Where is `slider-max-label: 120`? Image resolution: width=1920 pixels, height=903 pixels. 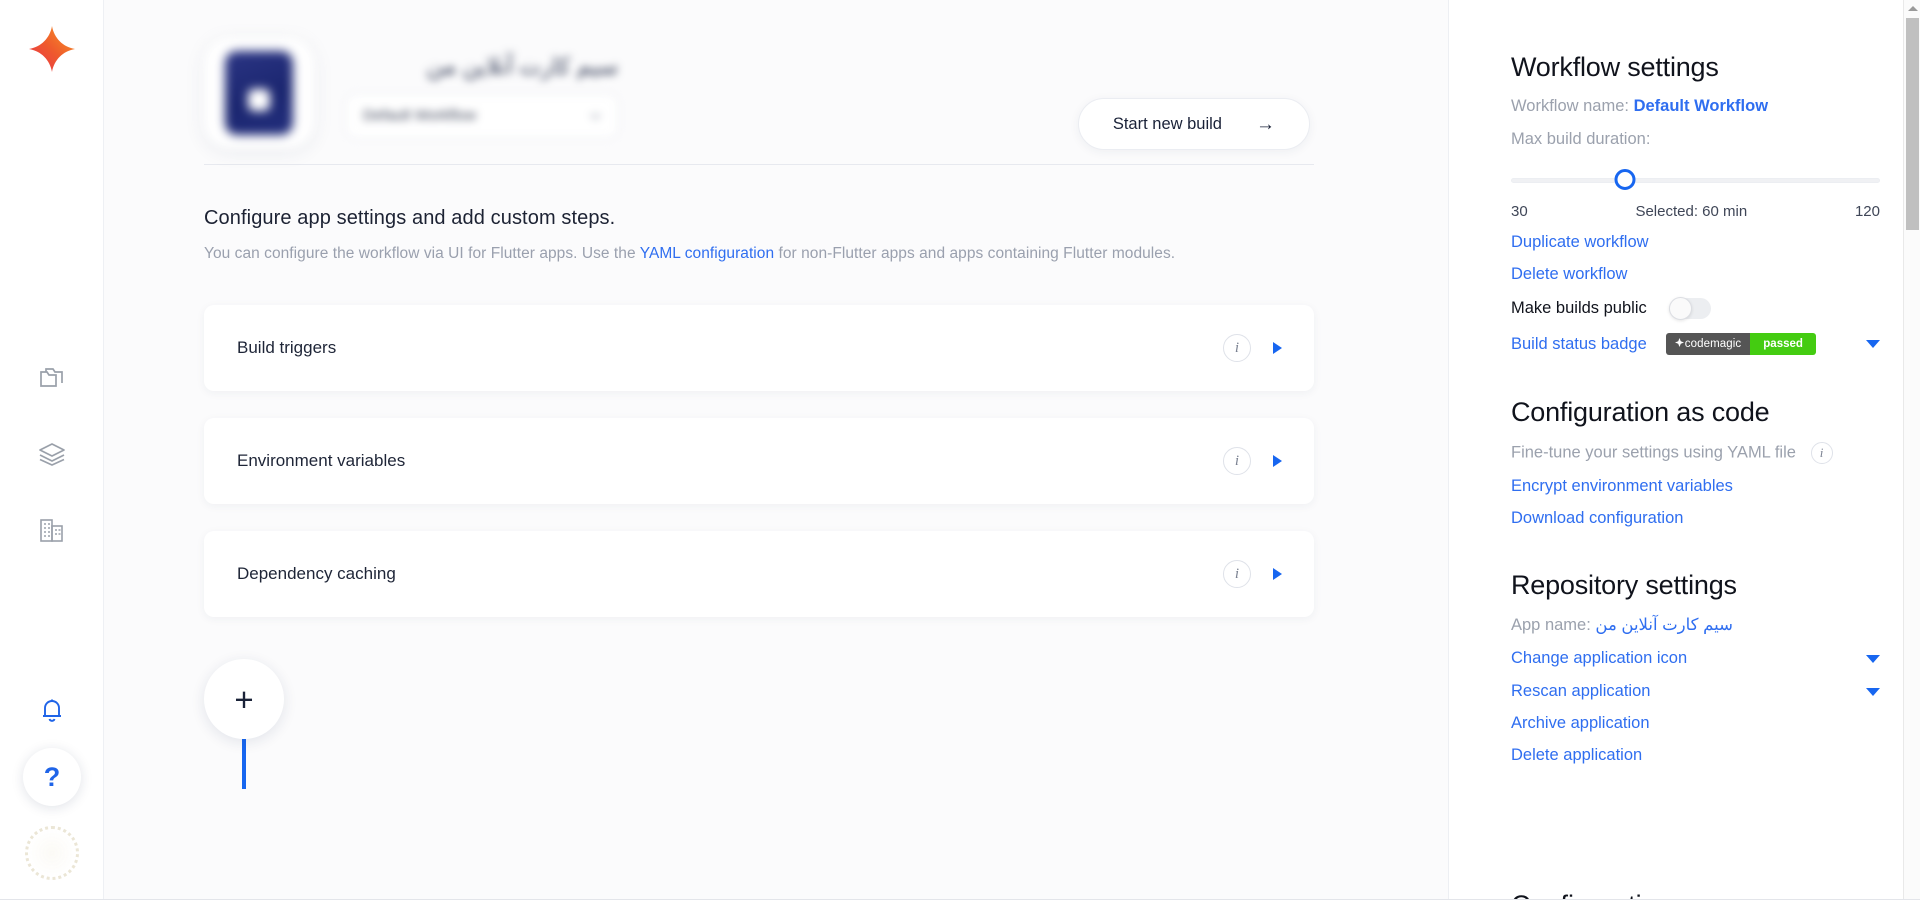
slider-max-label: 120 is located at coordinates (1867, 211).